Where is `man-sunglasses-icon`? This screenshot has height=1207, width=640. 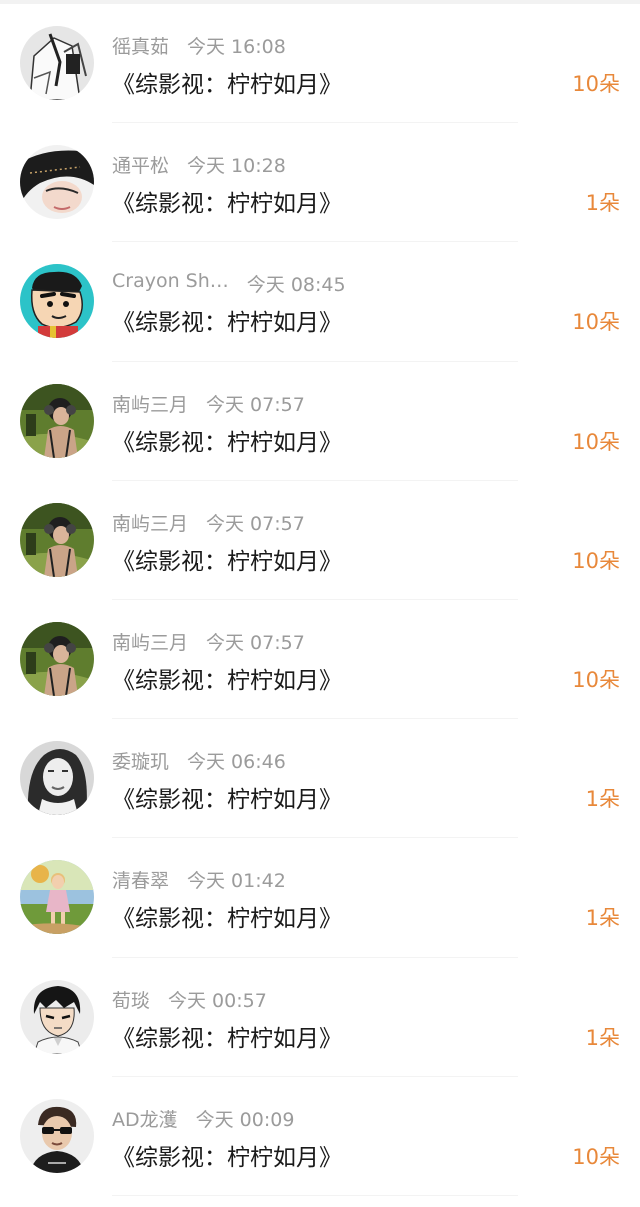
man-sunglasses-icon is located at coordinates (57, 1135).